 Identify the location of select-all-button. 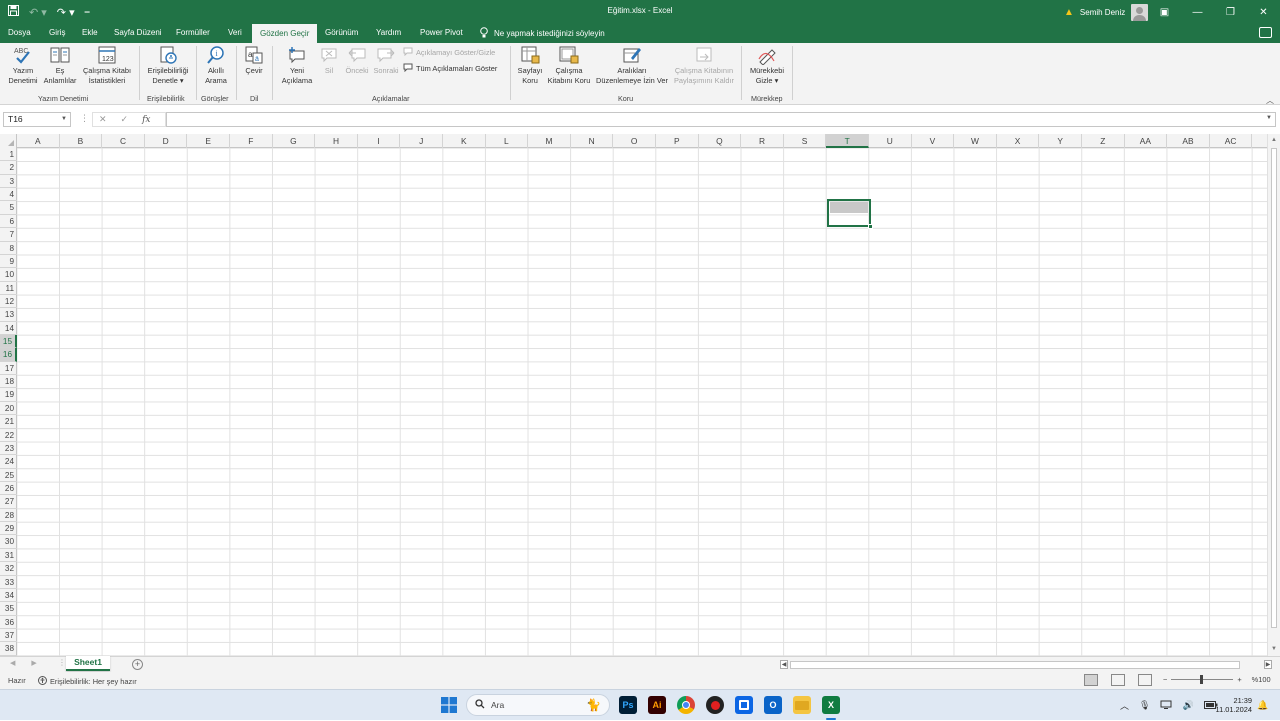
(8, 141).